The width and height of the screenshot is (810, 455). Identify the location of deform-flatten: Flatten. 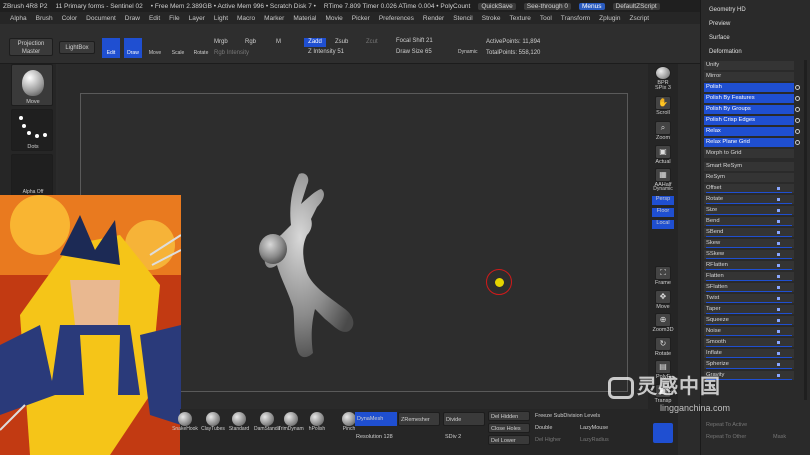
(749, 276).